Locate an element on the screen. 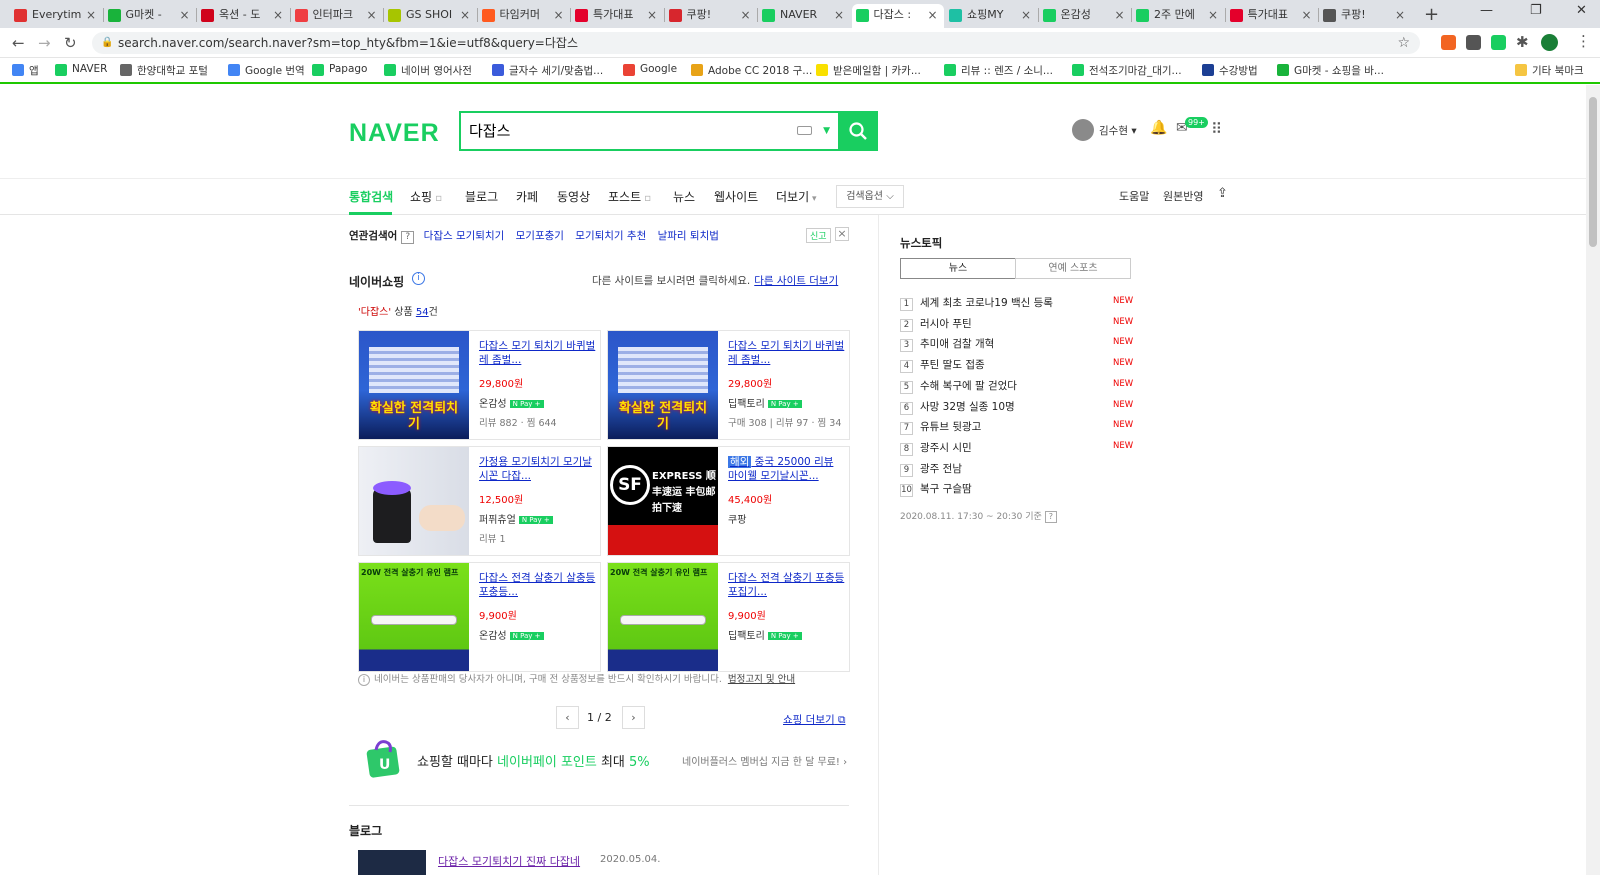  related-item: 다잡스 모기퇴치기 is located at coordinates (464, 236).